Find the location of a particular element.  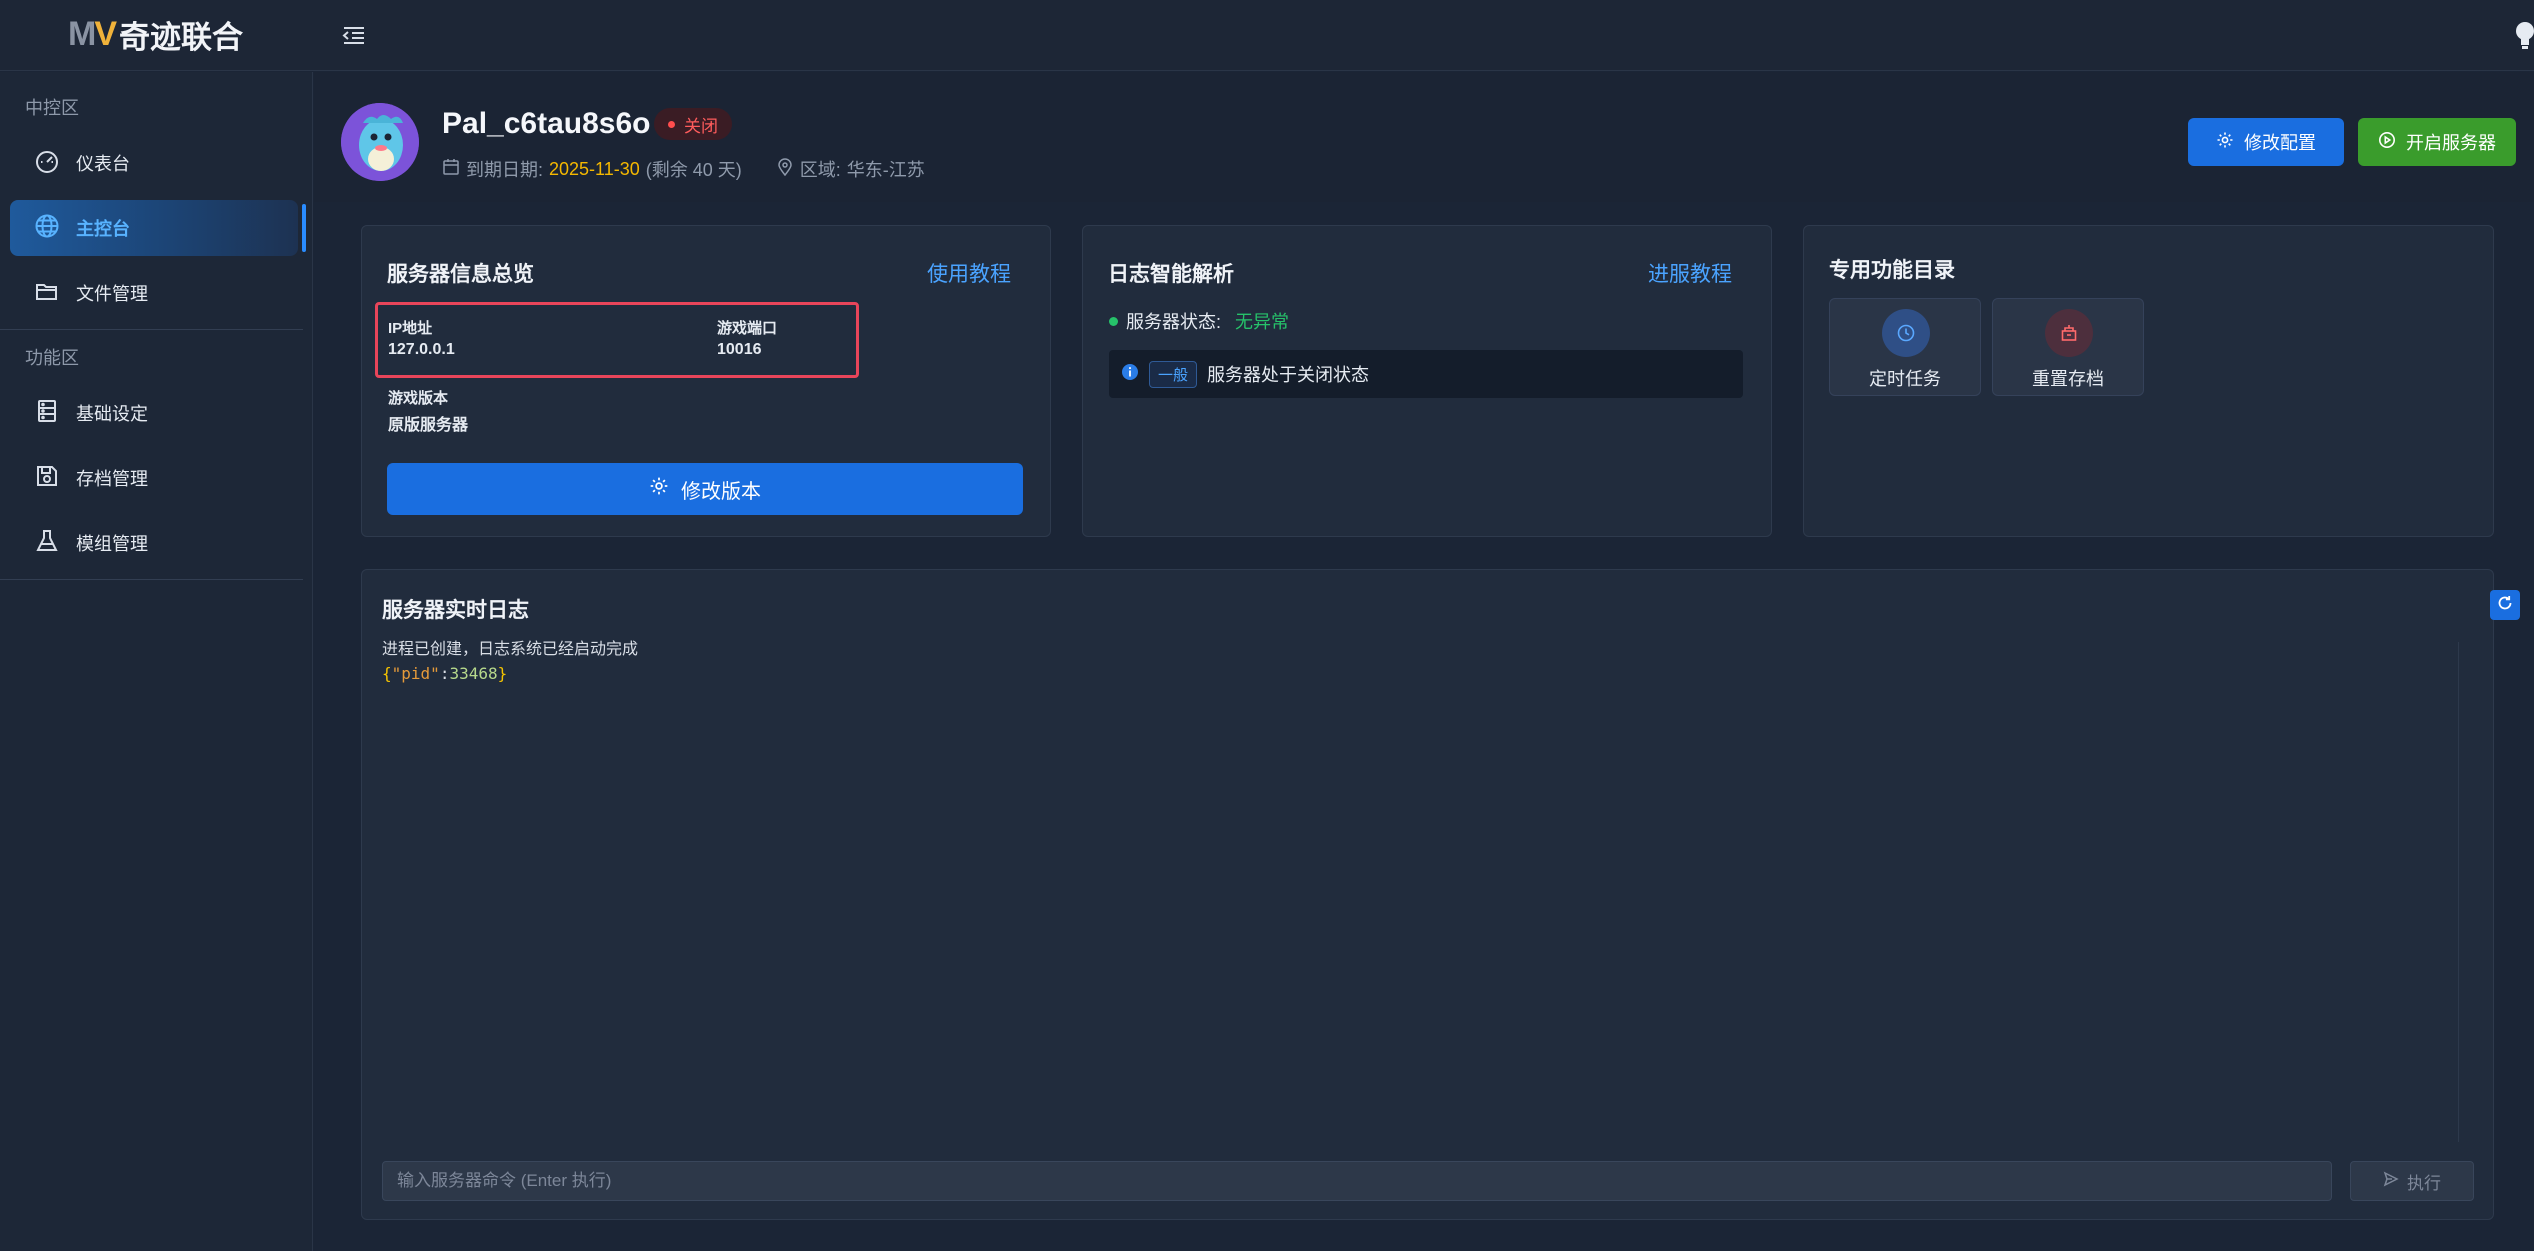

sidebar-item-mods: 模组管理 is located at coordinates (154, 543).